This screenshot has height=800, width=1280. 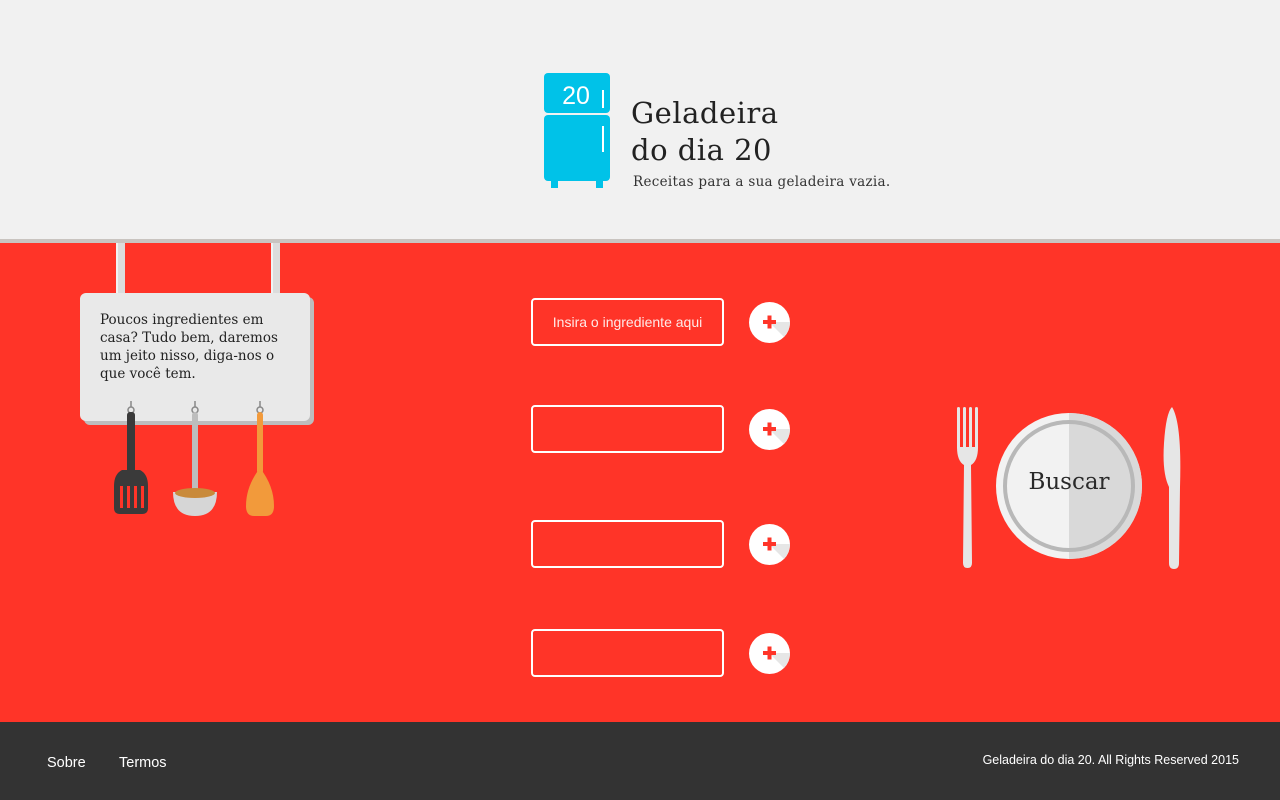 What do you see at coordinates (705, 132) in the screenshot?
I see `brand-title: Geladeira do dia 20` at bounding box center [705, 132].